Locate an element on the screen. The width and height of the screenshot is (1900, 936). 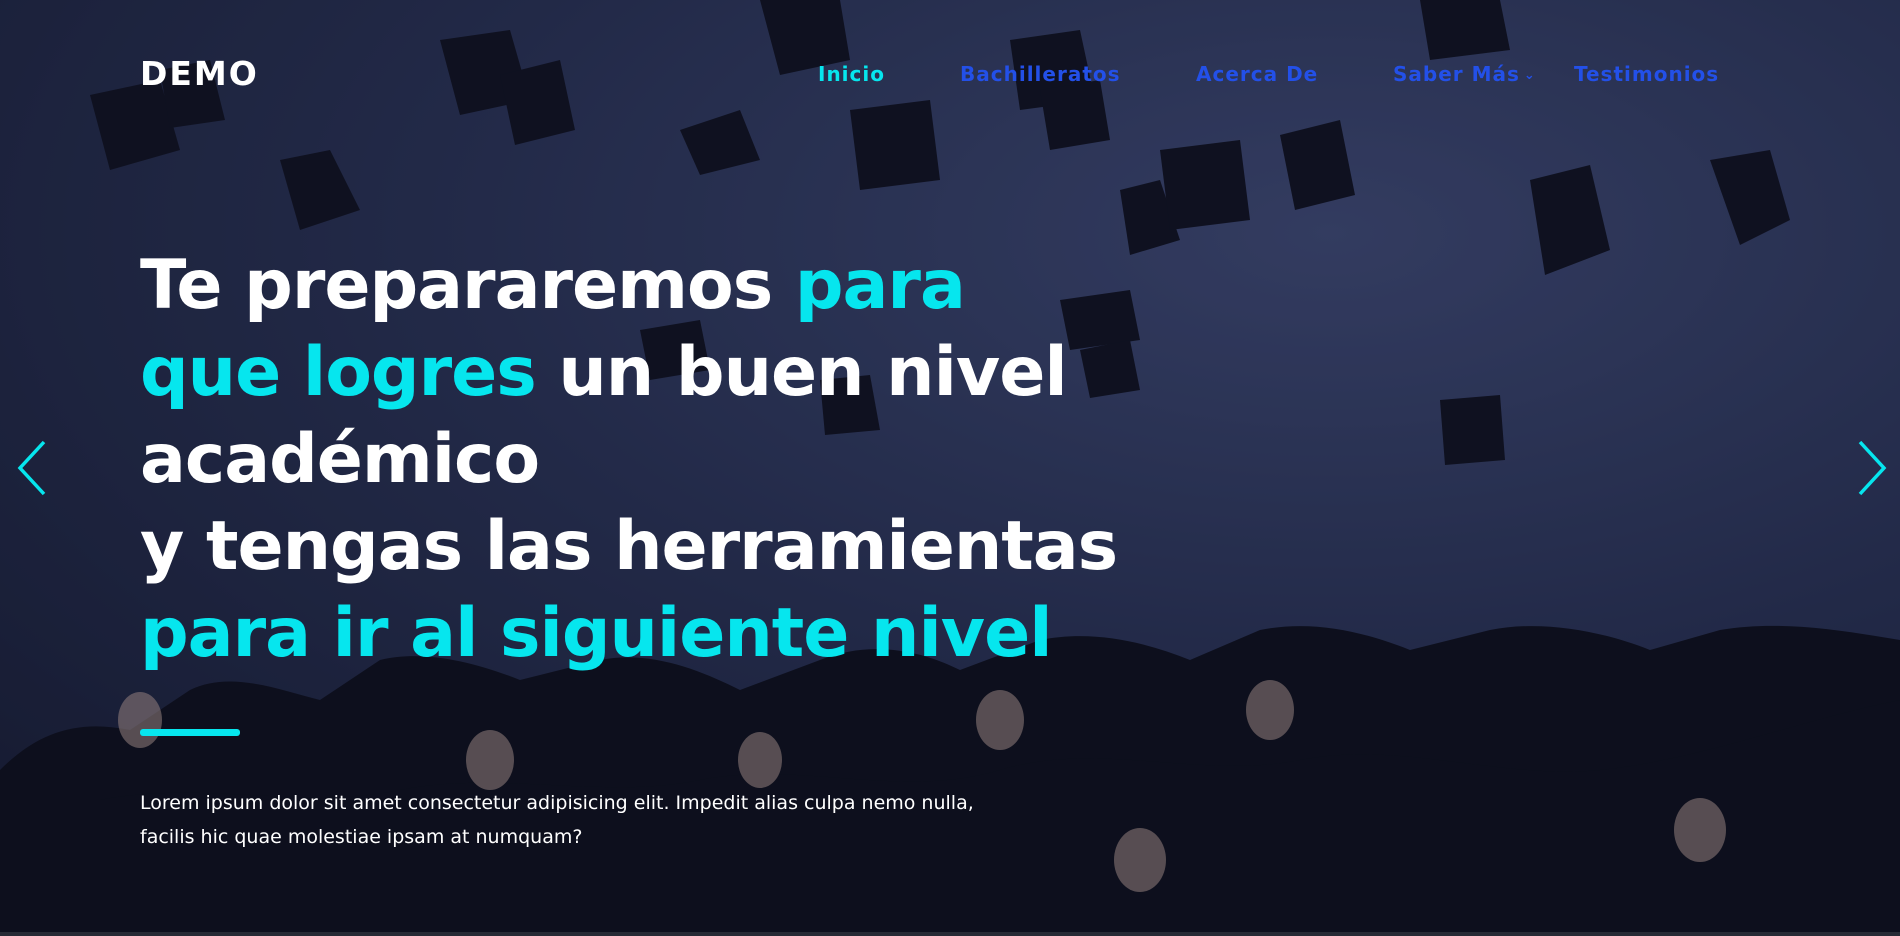
nav-item-bachilleratos: Bachilleratos is located at coordinates (1040, 74).